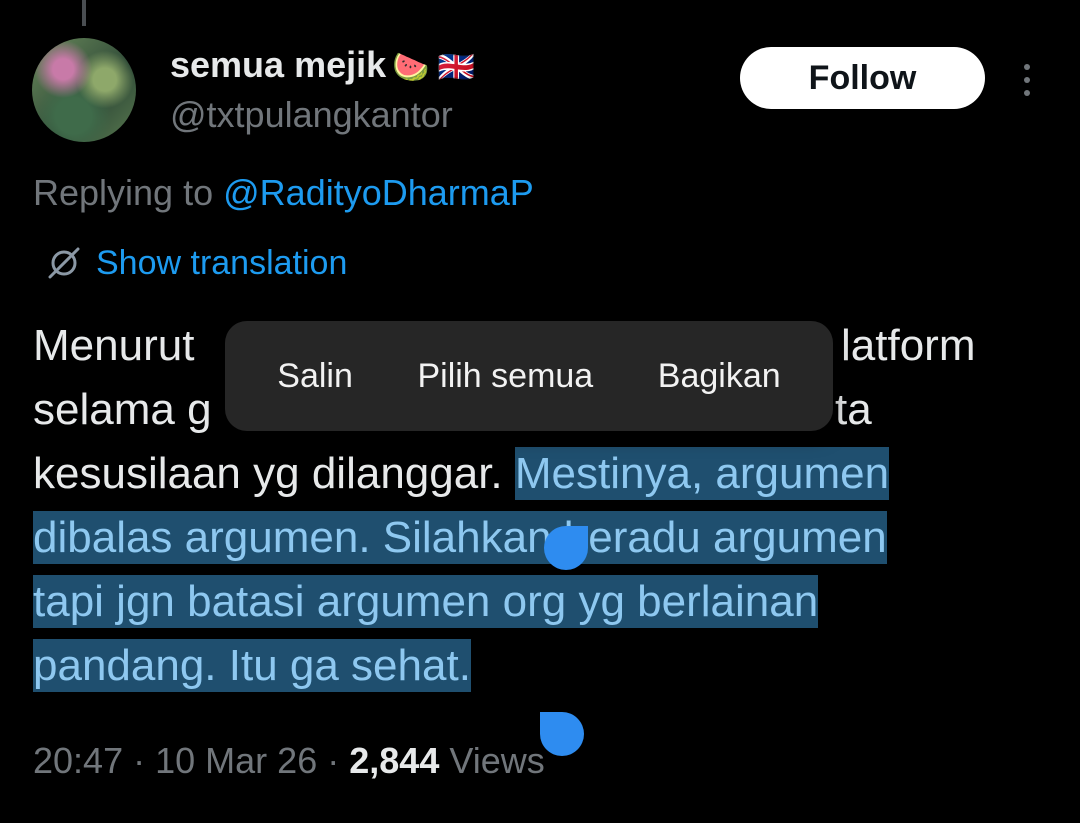 This screenshot has width=1080, height=823. What do you see at coordinates (315, 376) in the screenshot?
I see `copy-menu-item: Salin` at bounding box center [315, 376].